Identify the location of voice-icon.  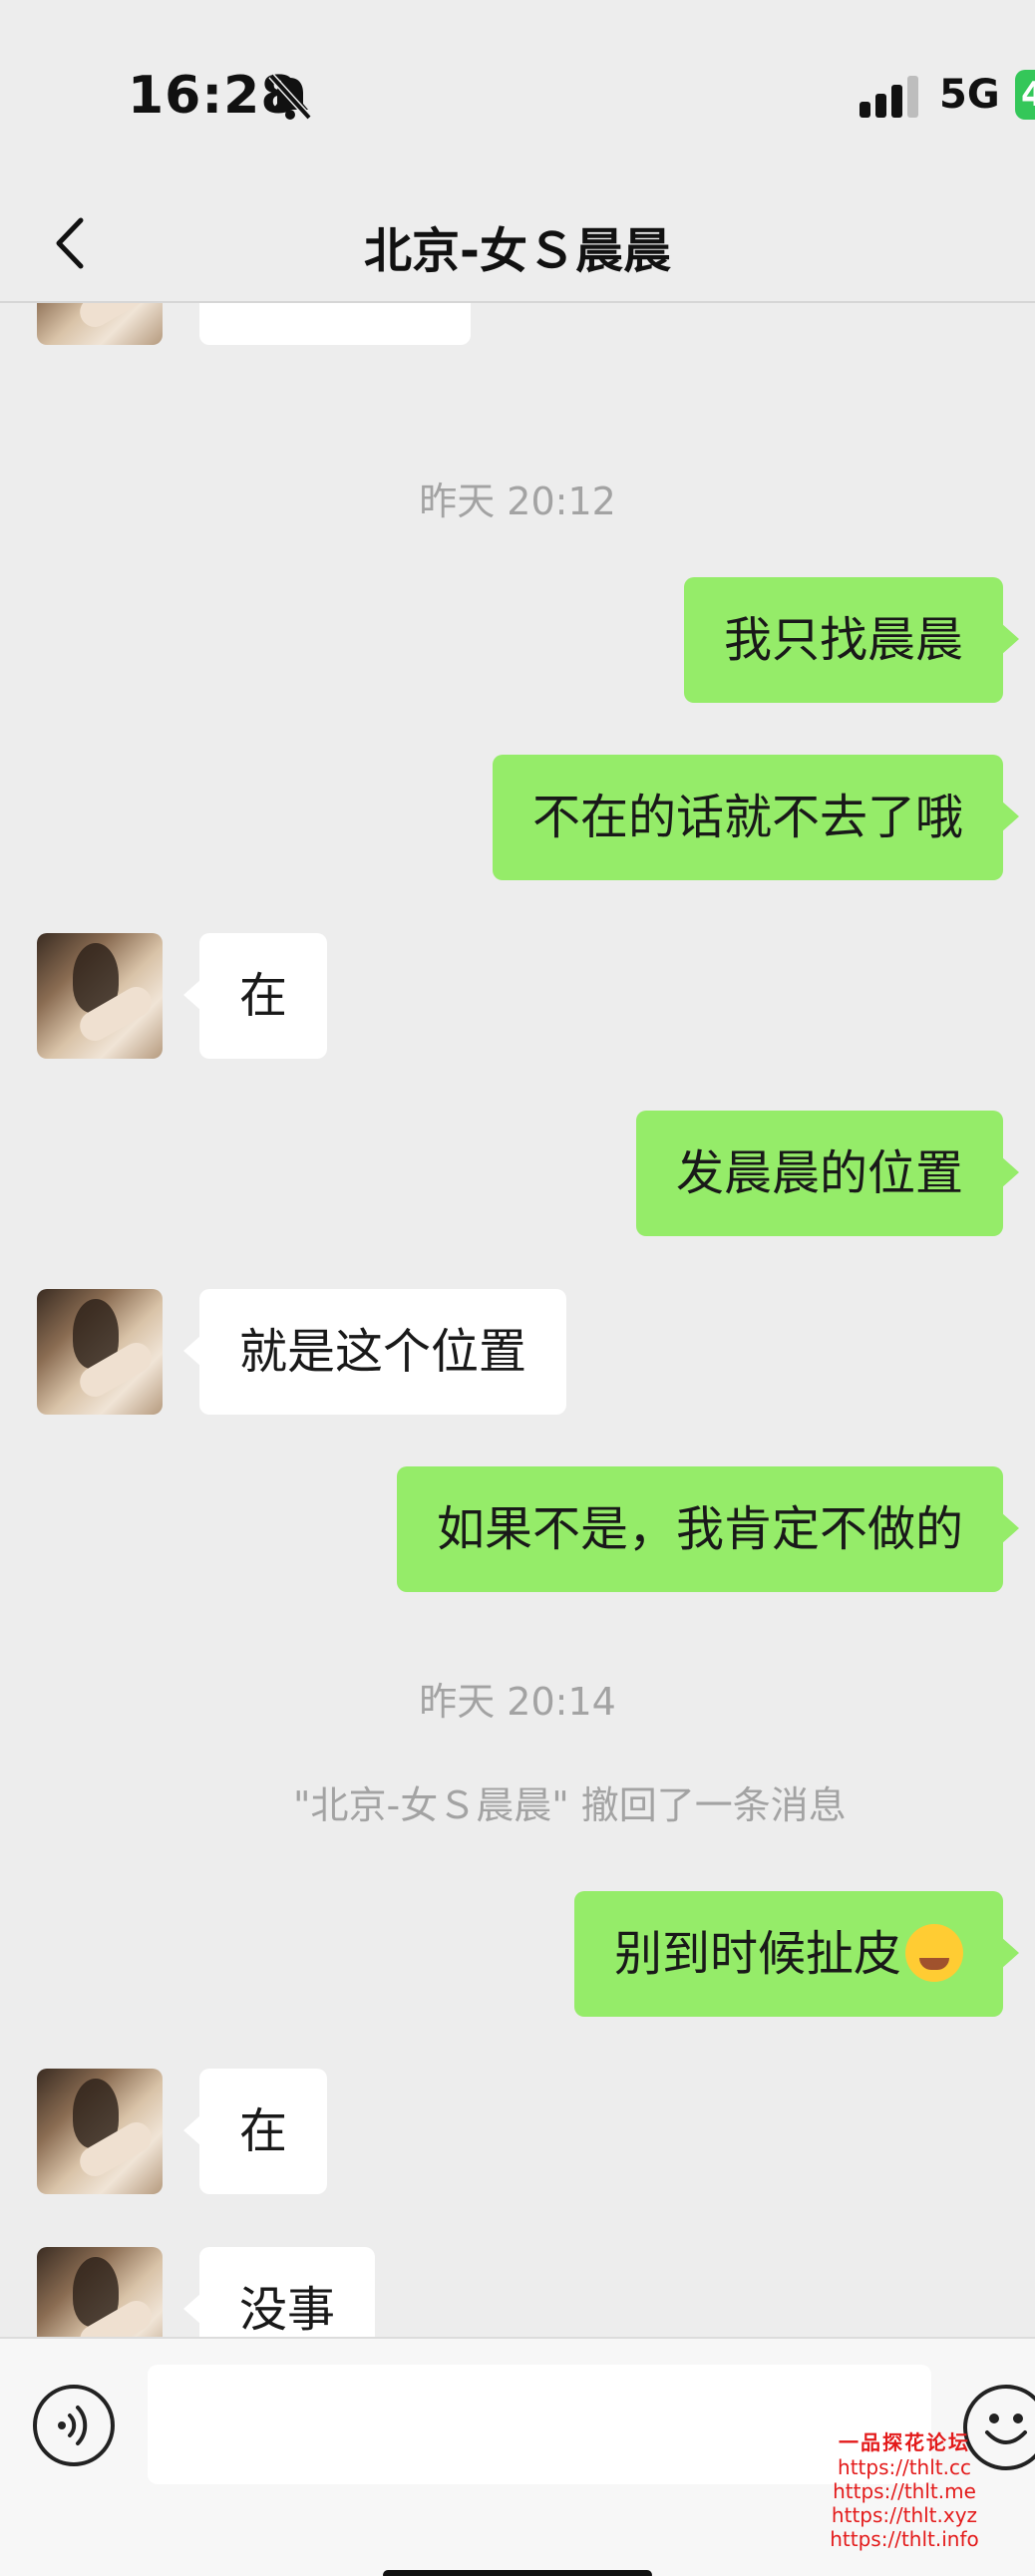
(73, 2425).